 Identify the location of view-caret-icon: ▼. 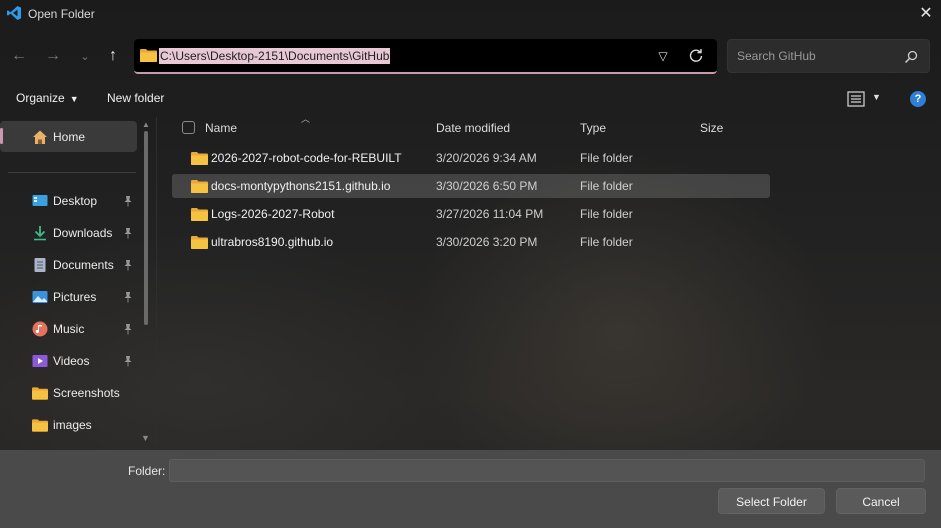
(876, 97).